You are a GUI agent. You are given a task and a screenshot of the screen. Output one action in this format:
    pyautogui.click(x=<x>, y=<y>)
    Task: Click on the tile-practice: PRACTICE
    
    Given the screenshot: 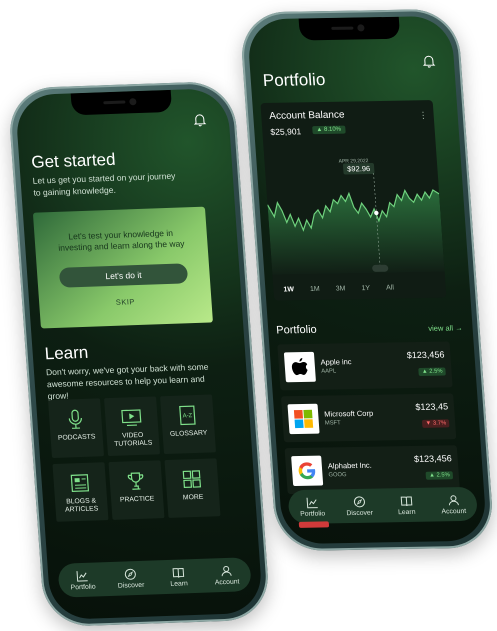 What is the action you would take?
    pyautogui.click(x=136, y=490)
    